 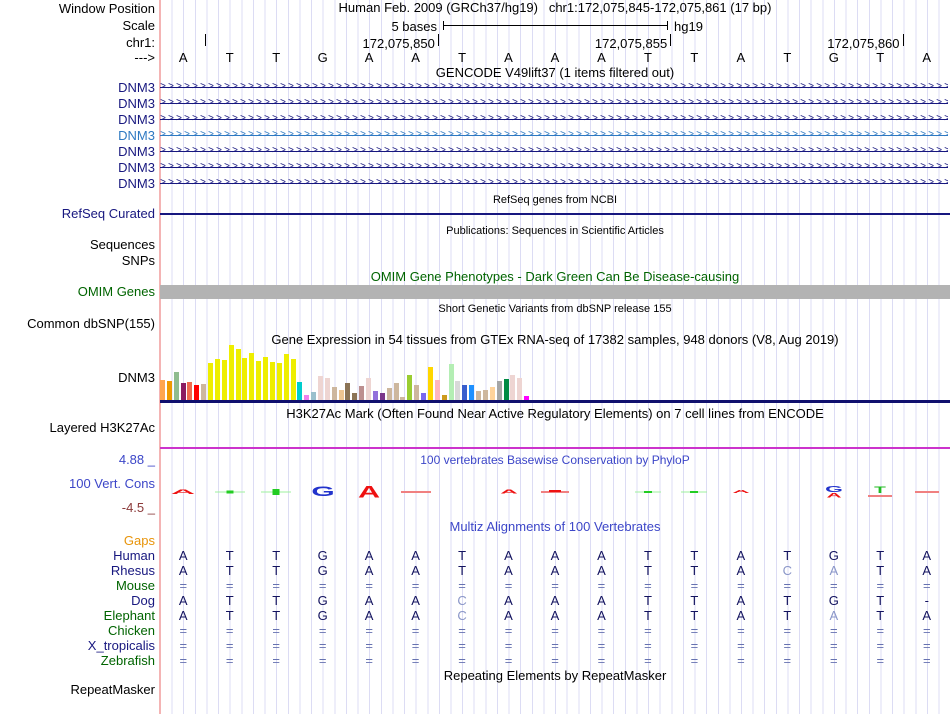 What do you see at coordinates (77, 378) in the screenshot?
I see `track-label-gtex-gene: DNM3` at bounding box center [77, 378].